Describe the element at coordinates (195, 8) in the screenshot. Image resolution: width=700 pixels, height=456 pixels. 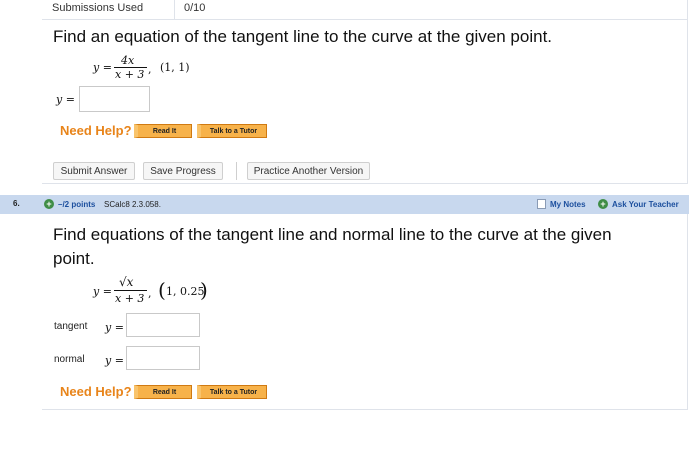
I see `submissions-used-value: 0/10` at that location.